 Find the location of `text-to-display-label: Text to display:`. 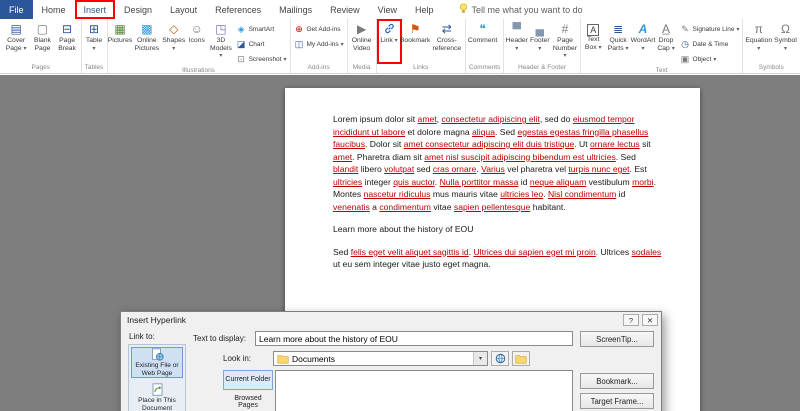

text-to-display-label: Text to display: is located at coordinates (219, 338).